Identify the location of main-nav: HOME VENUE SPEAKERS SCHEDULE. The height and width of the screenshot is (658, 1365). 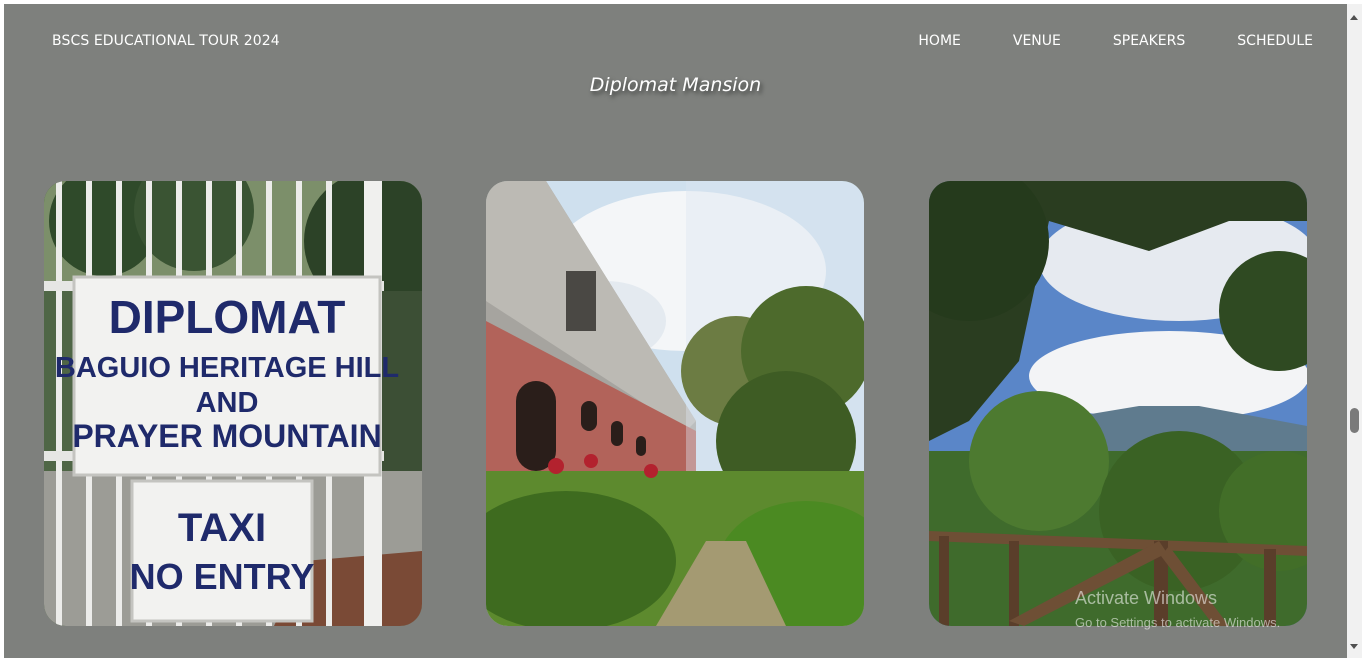
(1115, 41).